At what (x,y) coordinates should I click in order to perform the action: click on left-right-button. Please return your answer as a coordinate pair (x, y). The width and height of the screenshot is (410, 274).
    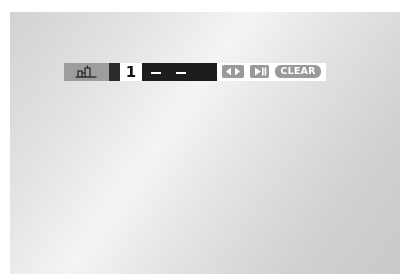
    Looking at the image, I should click on (233, 71).